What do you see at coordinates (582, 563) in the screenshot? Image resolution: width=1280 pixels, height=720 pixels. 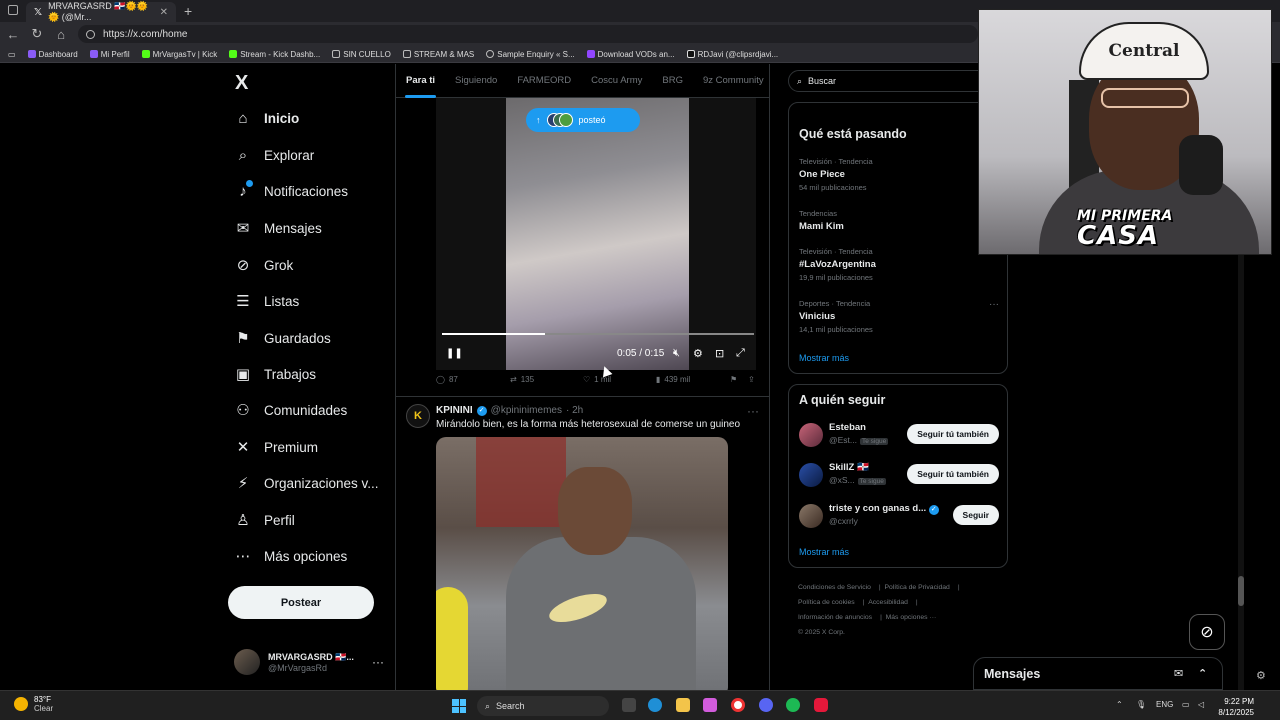 I see `tweet-image` at bounding box center [582, 563].